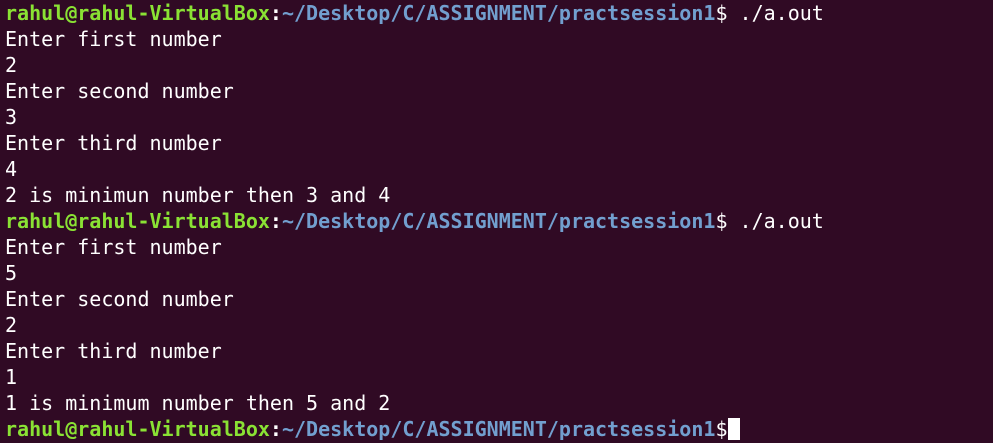 The width and height of the screenshot is (993, 443). Describe the element at coordinates (198, 403) in the screenshot. I see `output-line: 1 is minimum number then 5 and 2` at that location.